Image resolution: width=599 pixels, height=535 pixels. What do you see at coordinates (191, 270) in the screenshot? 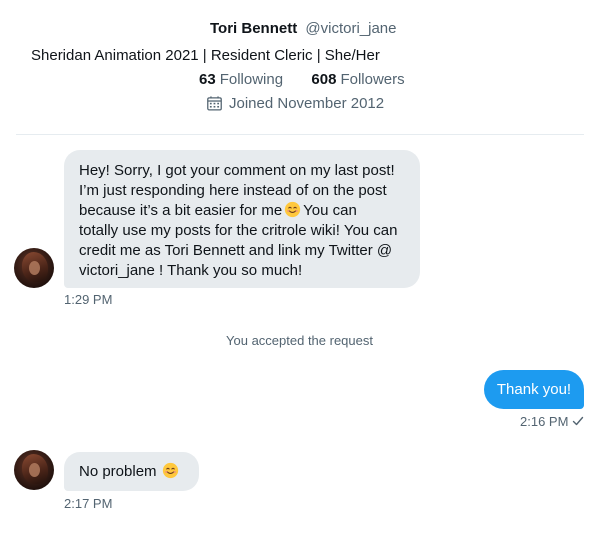
I see `message-line: victori_jane ! Thank you so much!` at bounding box center [191, 270].